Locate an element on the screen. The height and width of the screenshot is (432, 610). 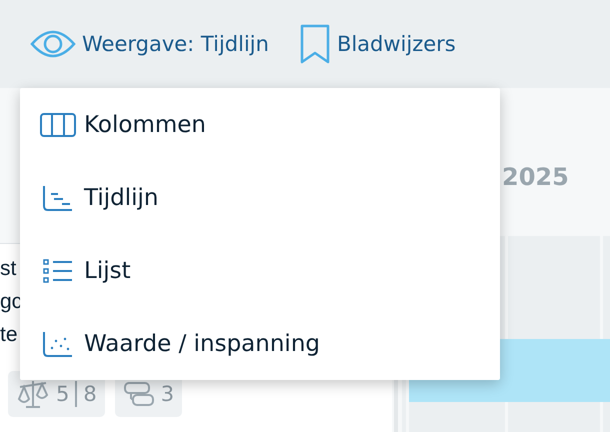
comments-icon is located at coordinates (138, 394).